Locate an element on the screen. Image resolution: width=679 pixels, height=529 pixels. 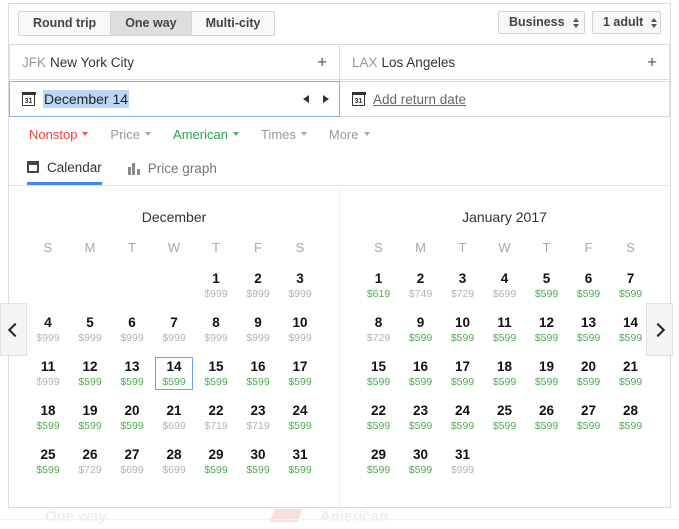
next-month-button is located at coordinates (659, 329).